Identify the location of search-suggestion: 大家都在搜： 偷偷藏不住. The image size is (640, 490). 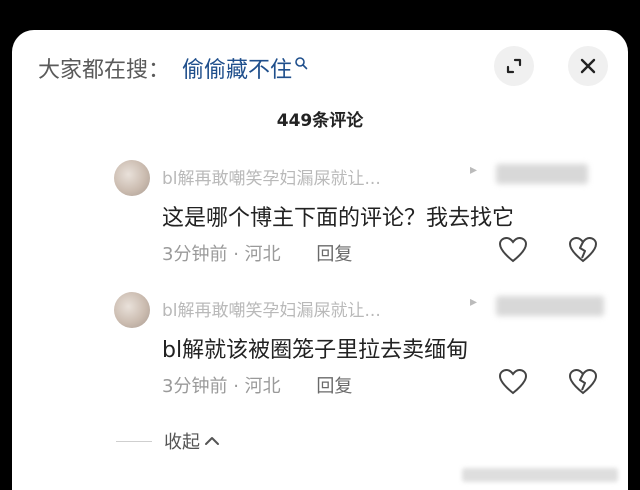
(173, 68).